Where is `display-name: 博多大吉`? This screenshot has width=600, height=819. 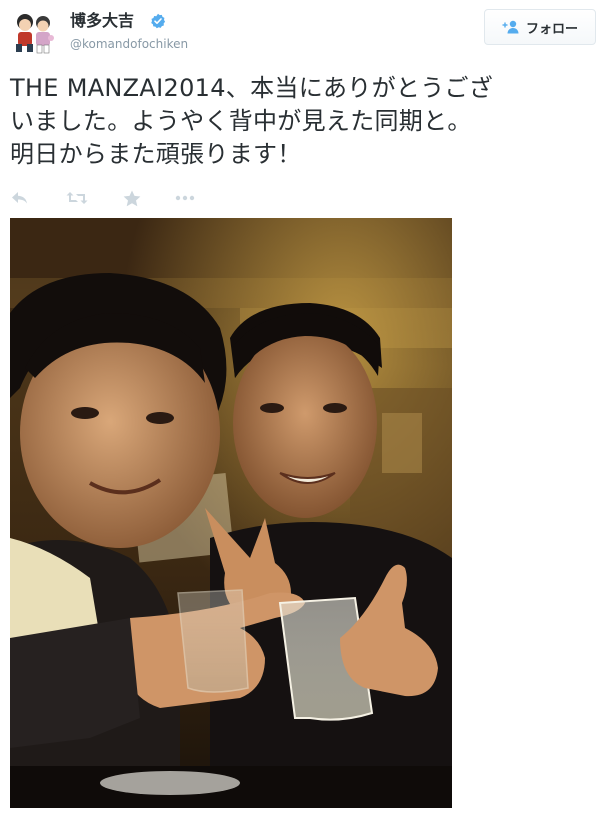 display-name: 博多大吉 is located at coordinates (102, 21).